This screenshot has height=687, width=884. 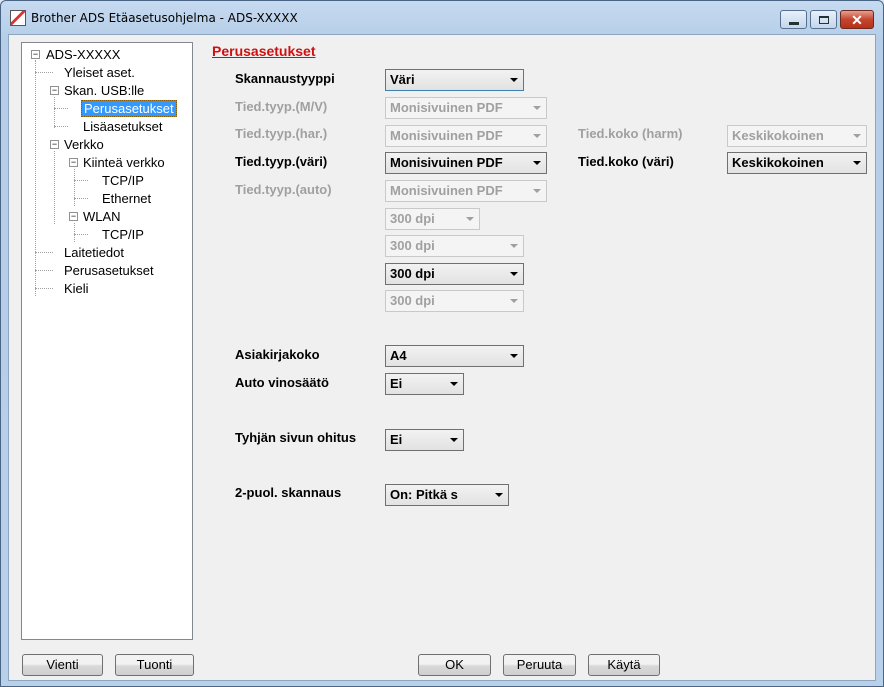 I want to click on filetype-bw-label: Tied.tyyp.(M/V), so click(x=281, y=106).